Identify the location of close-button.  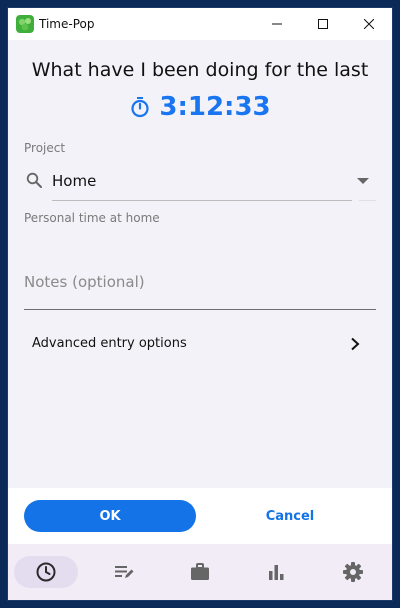
(369, 24).